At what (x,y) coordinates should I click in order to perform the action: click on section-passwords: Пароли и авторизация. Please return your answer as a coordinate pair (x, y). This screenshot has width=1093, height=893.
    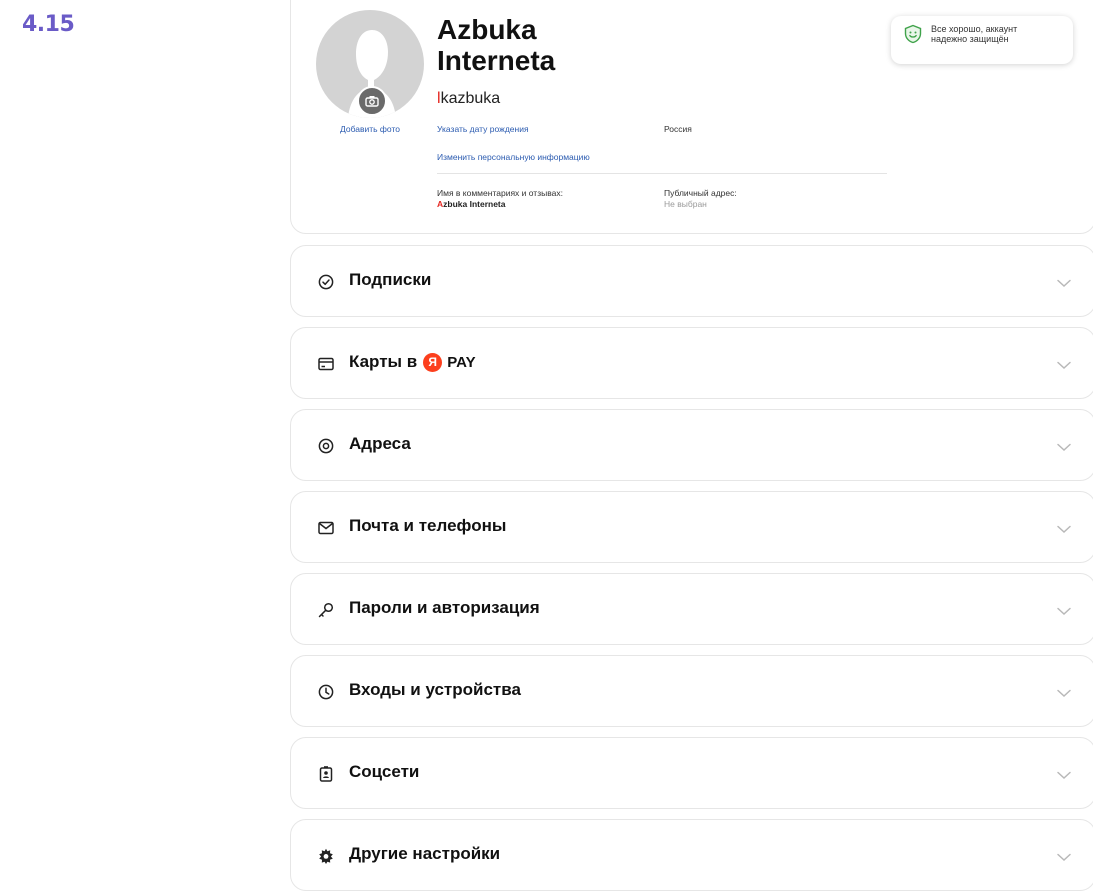
    Looking at the image, I should click on (691, 609).